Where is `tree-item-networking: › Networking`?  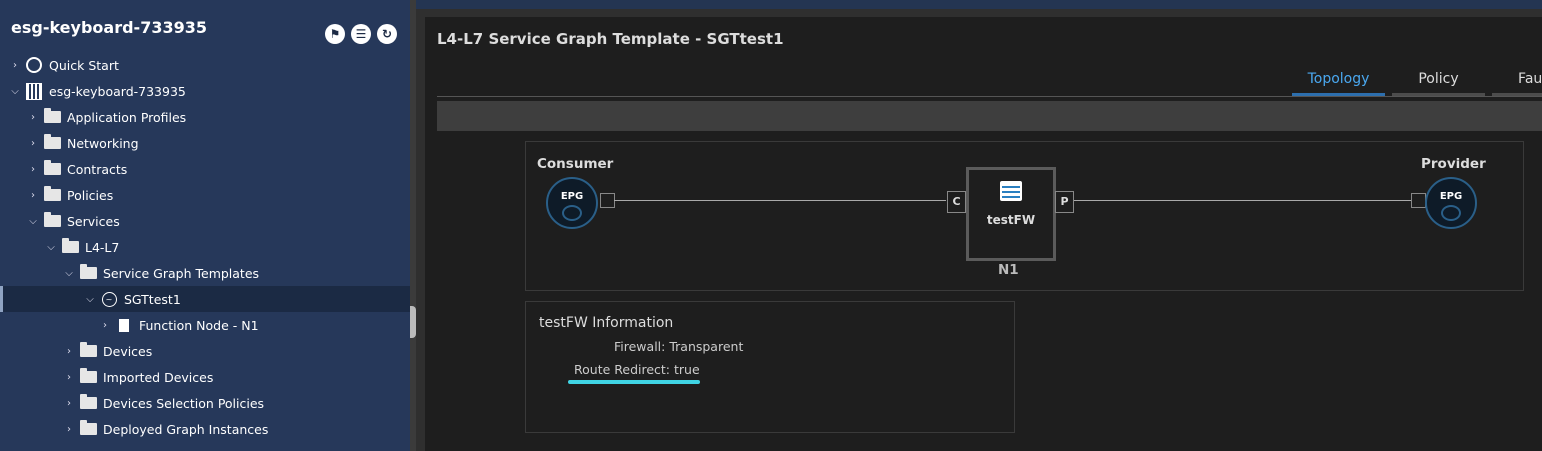 tree-item-networking: › Networking is located at coordinates (205, 143).